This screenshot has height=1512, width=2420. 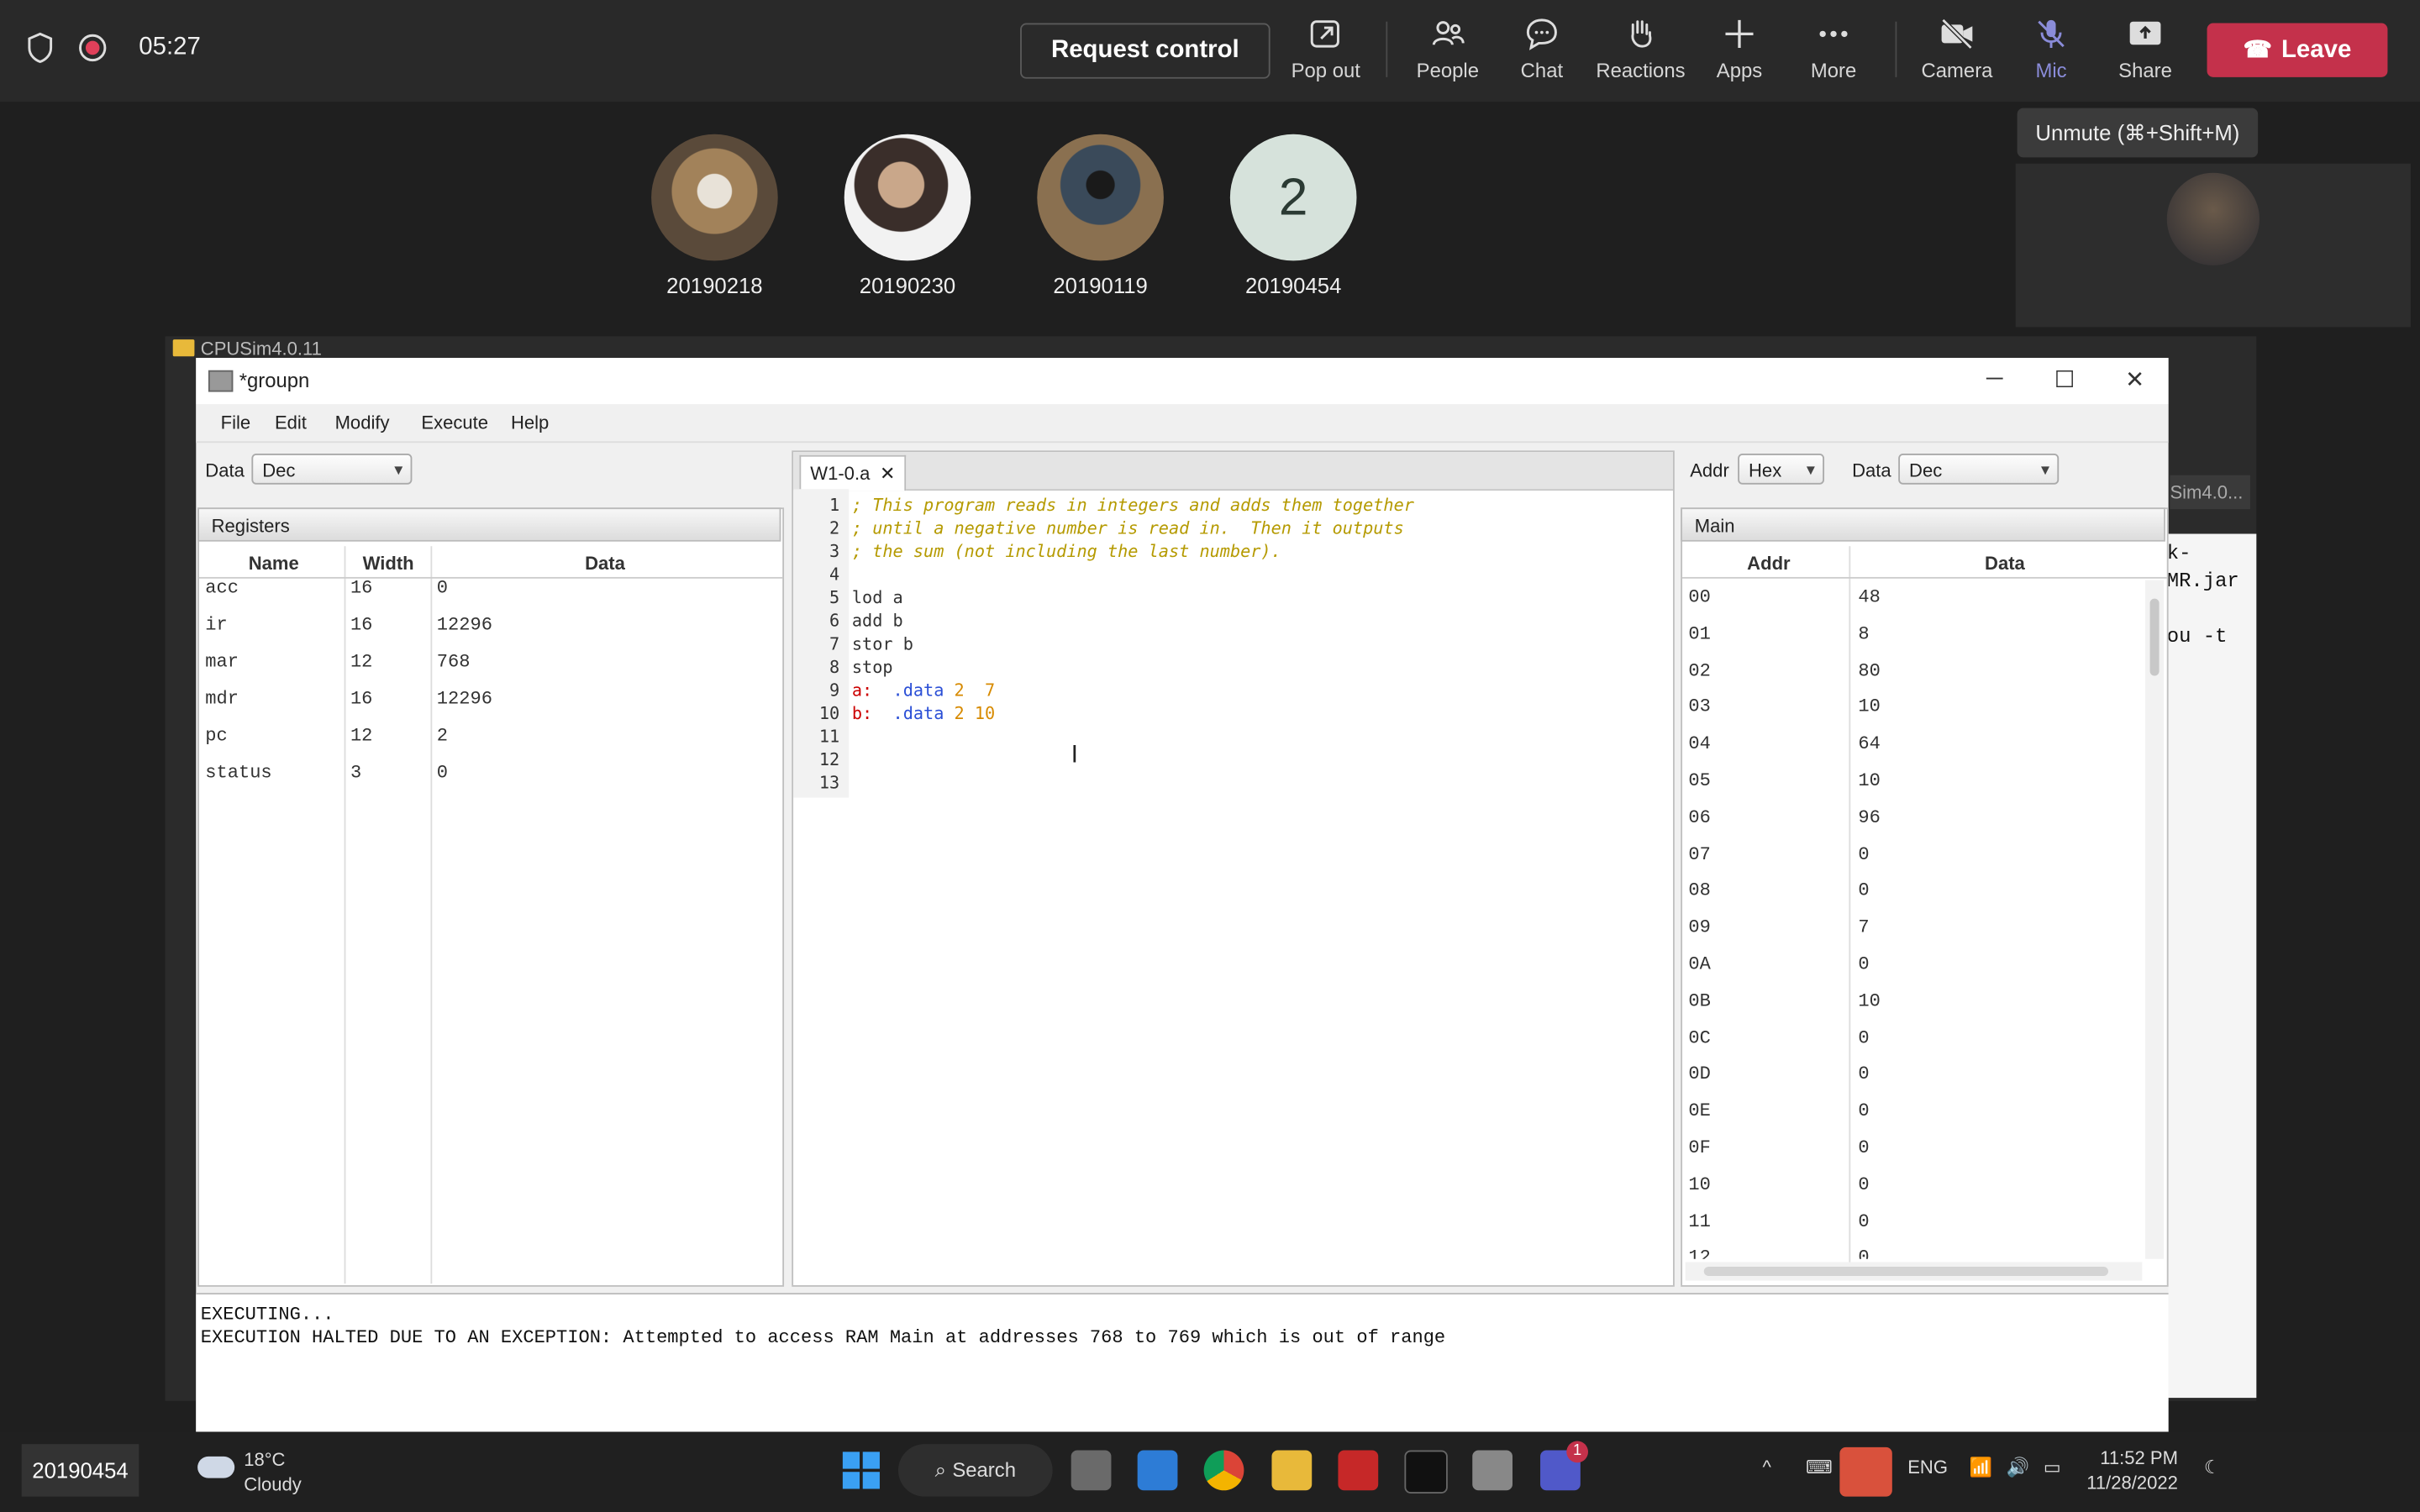 I want to click on phone-hangup-icon: ☎, so click(x=2257, y=50).